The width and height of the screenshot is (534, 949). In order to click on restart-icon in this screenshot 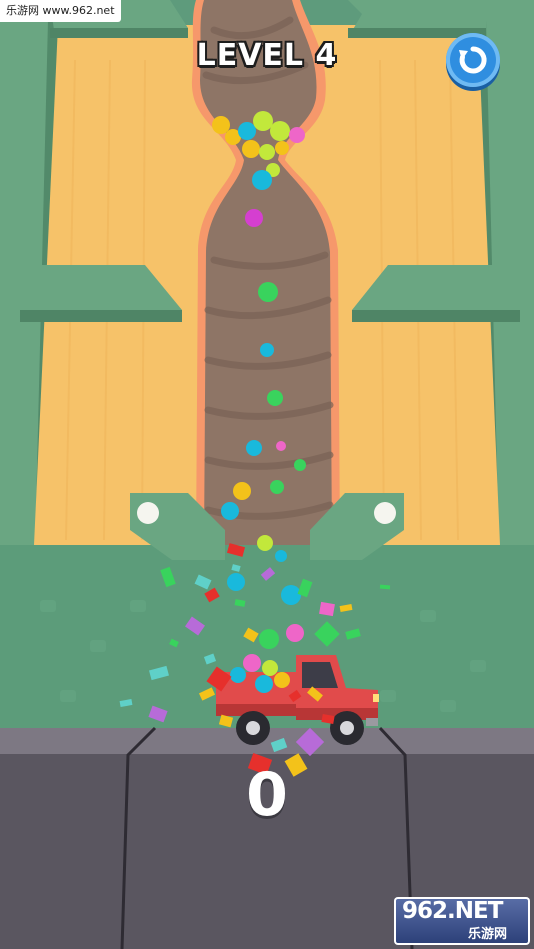, I will do `click(473, 60)`.